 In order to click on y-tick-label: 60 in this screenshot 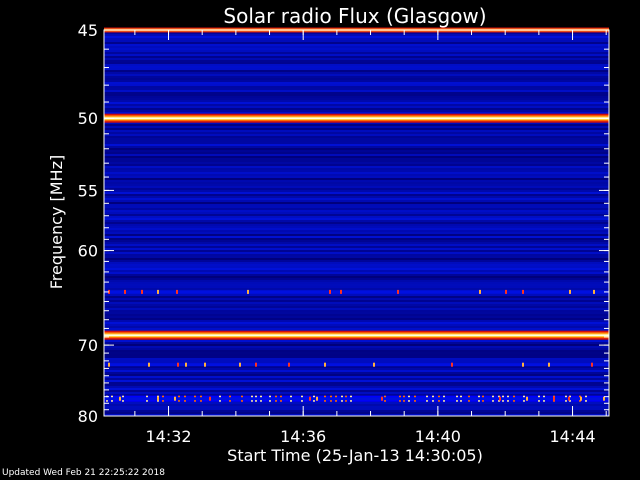, I will do `click(88, 251)`.